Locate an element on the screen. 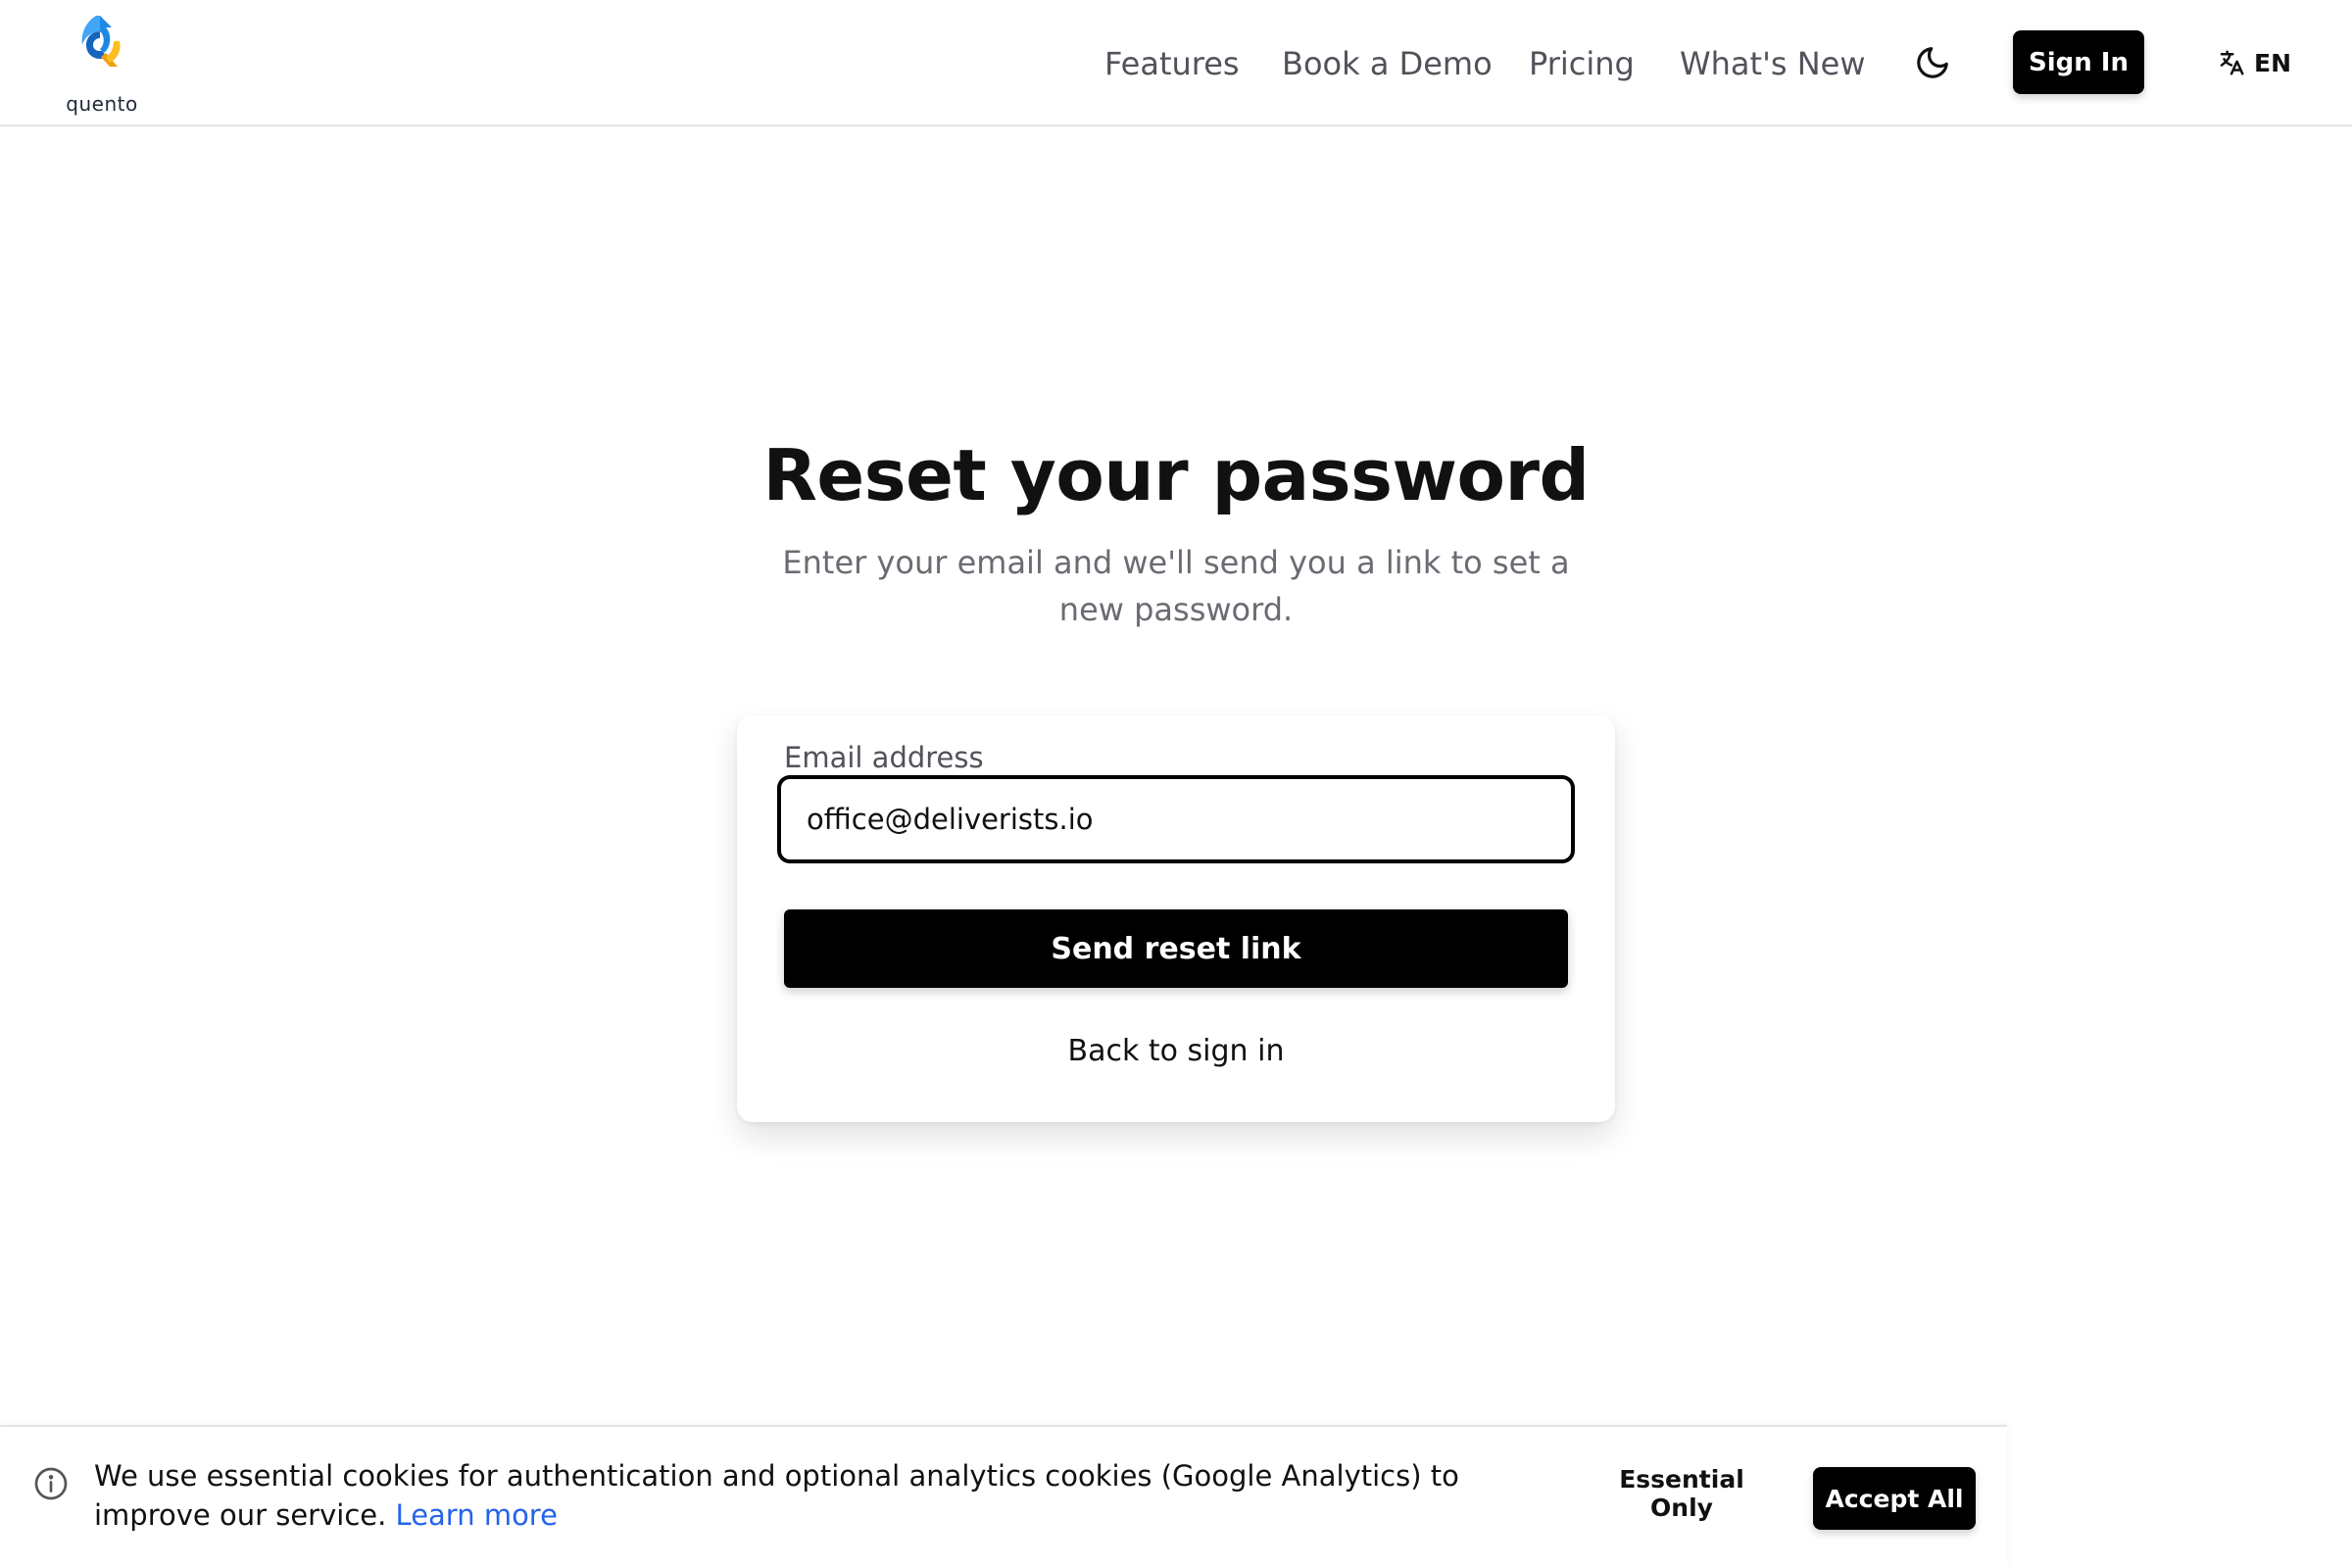 This screenshot has width=2352, height=1568. brand-logo: quento is located at coordinates (104, 64).